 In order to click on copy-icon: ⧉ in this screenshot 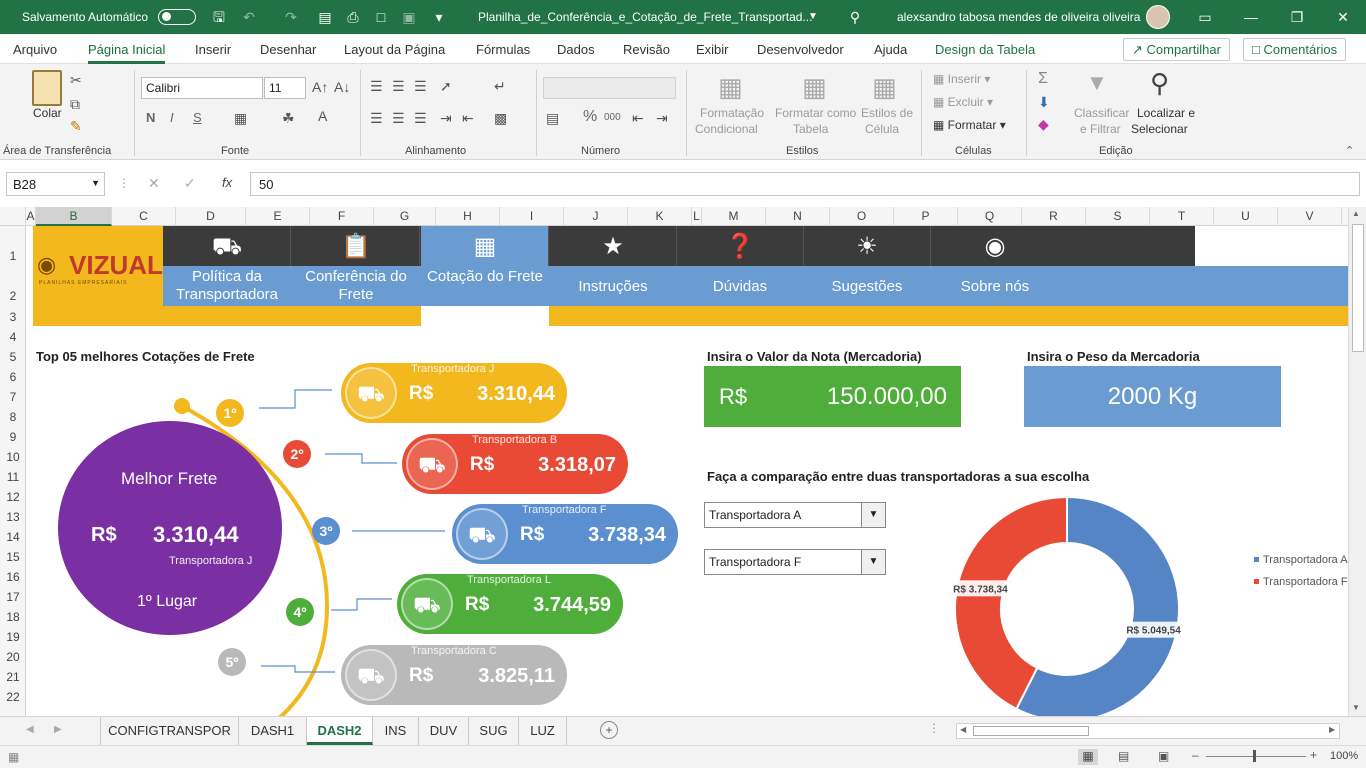, I will do `click(75, 104)`.